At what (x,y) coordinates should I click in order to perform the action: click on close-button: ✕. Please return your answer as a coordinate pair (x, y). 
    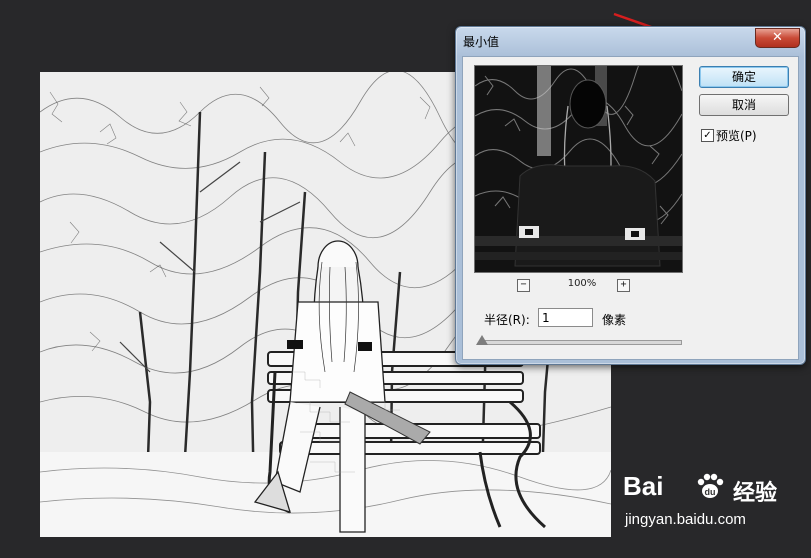
    Looking at the image, I should click on (777, 38).